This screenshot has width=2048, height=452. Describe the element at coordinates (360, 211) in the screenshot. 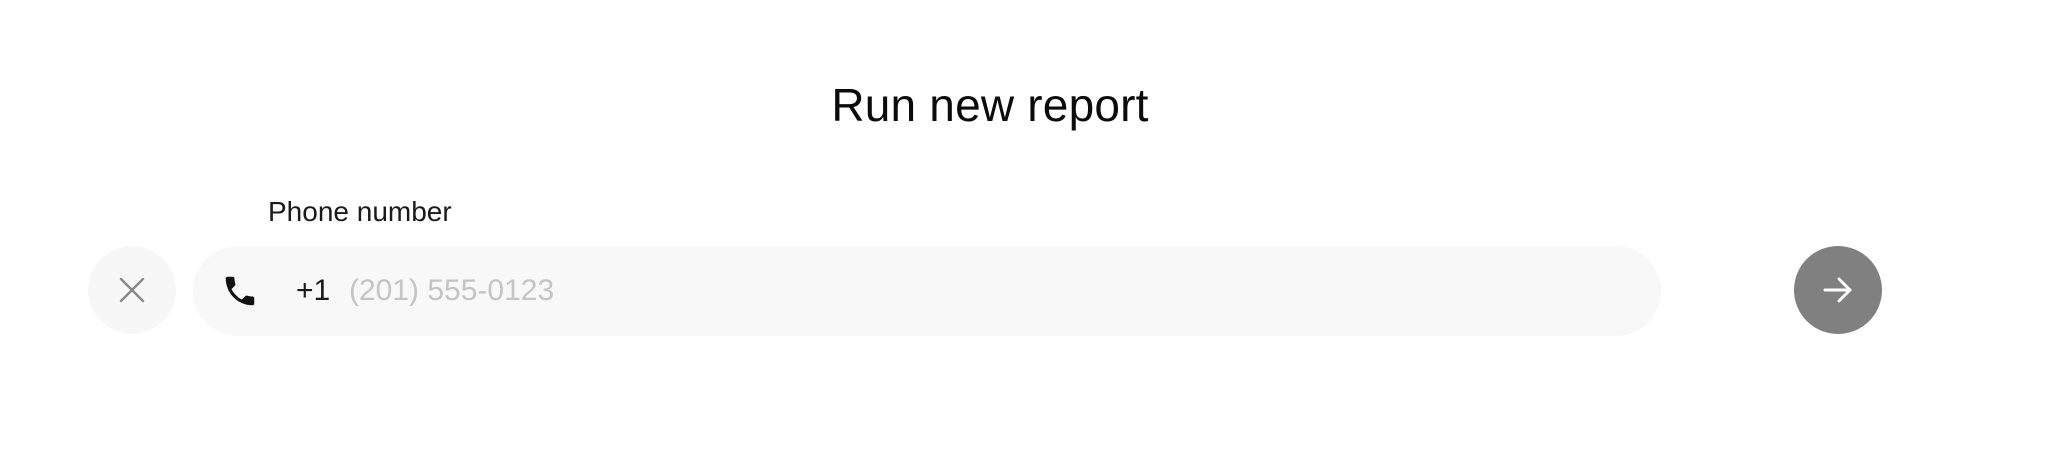

I see `phone-number-label: Phone number` at that location.